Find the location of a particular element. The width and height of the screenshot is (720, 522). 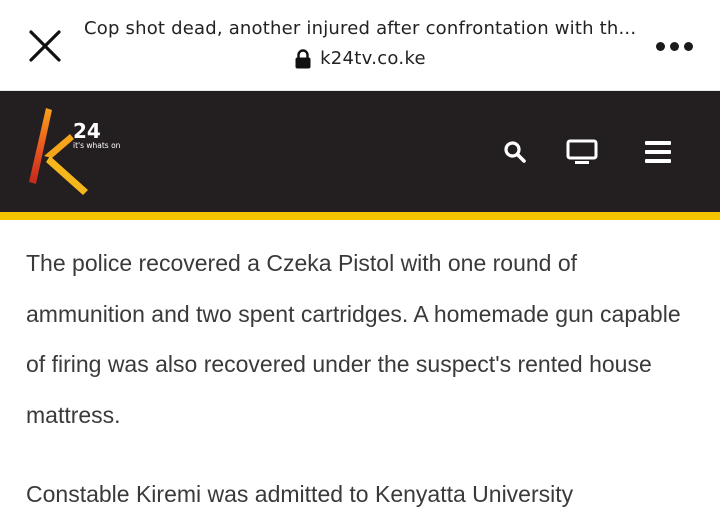

close-icon is located at coordinates (45, 46).